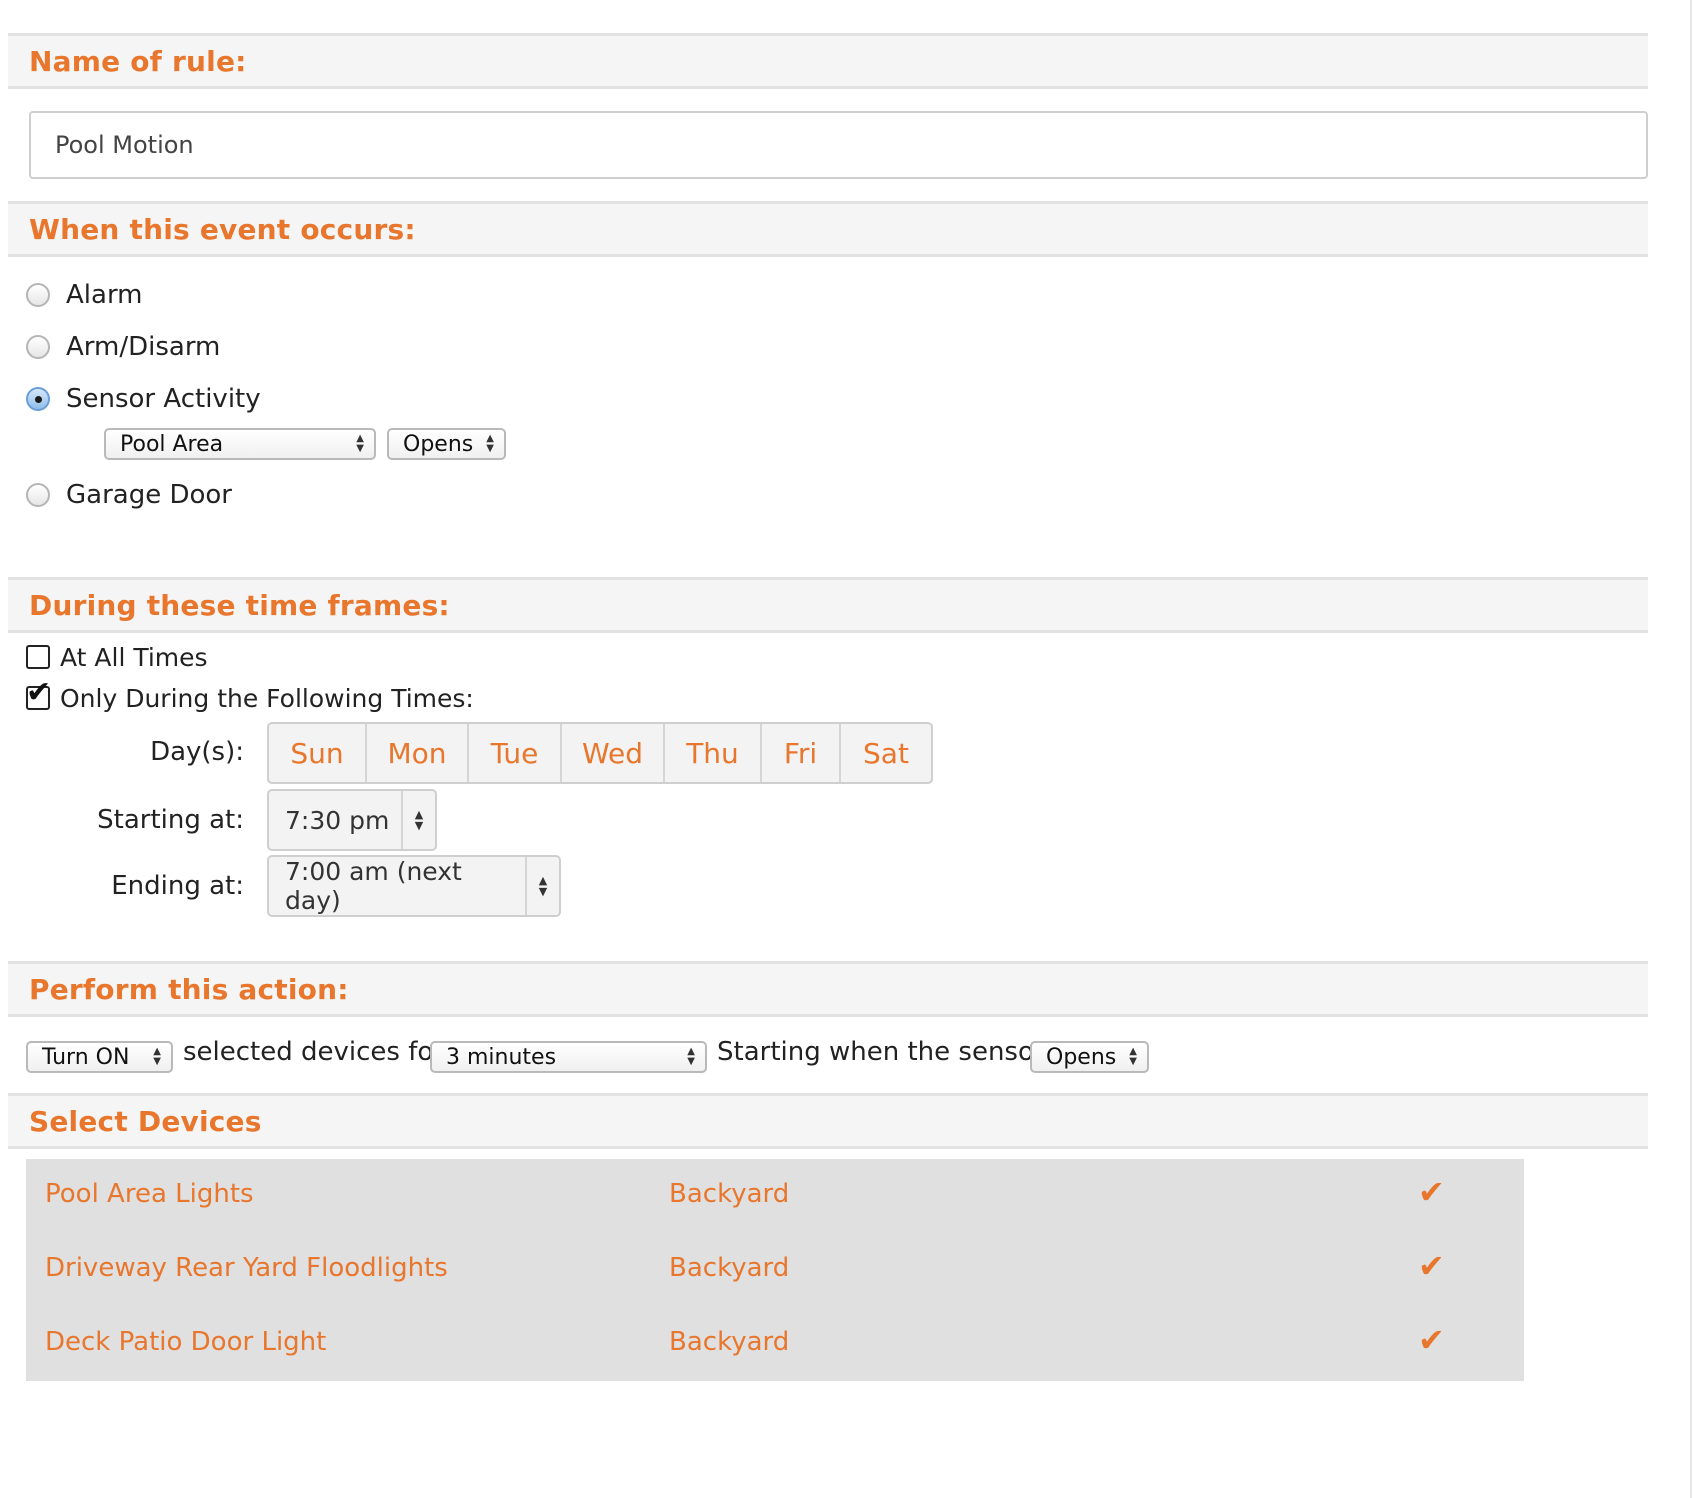 Image resolution: width=1694 pixels, height=1498 pixels. What do you see at coordinates (828, 989) in the screenshot?
I see `section-header-action: Perform this action:` at bounding box center [828, 989].